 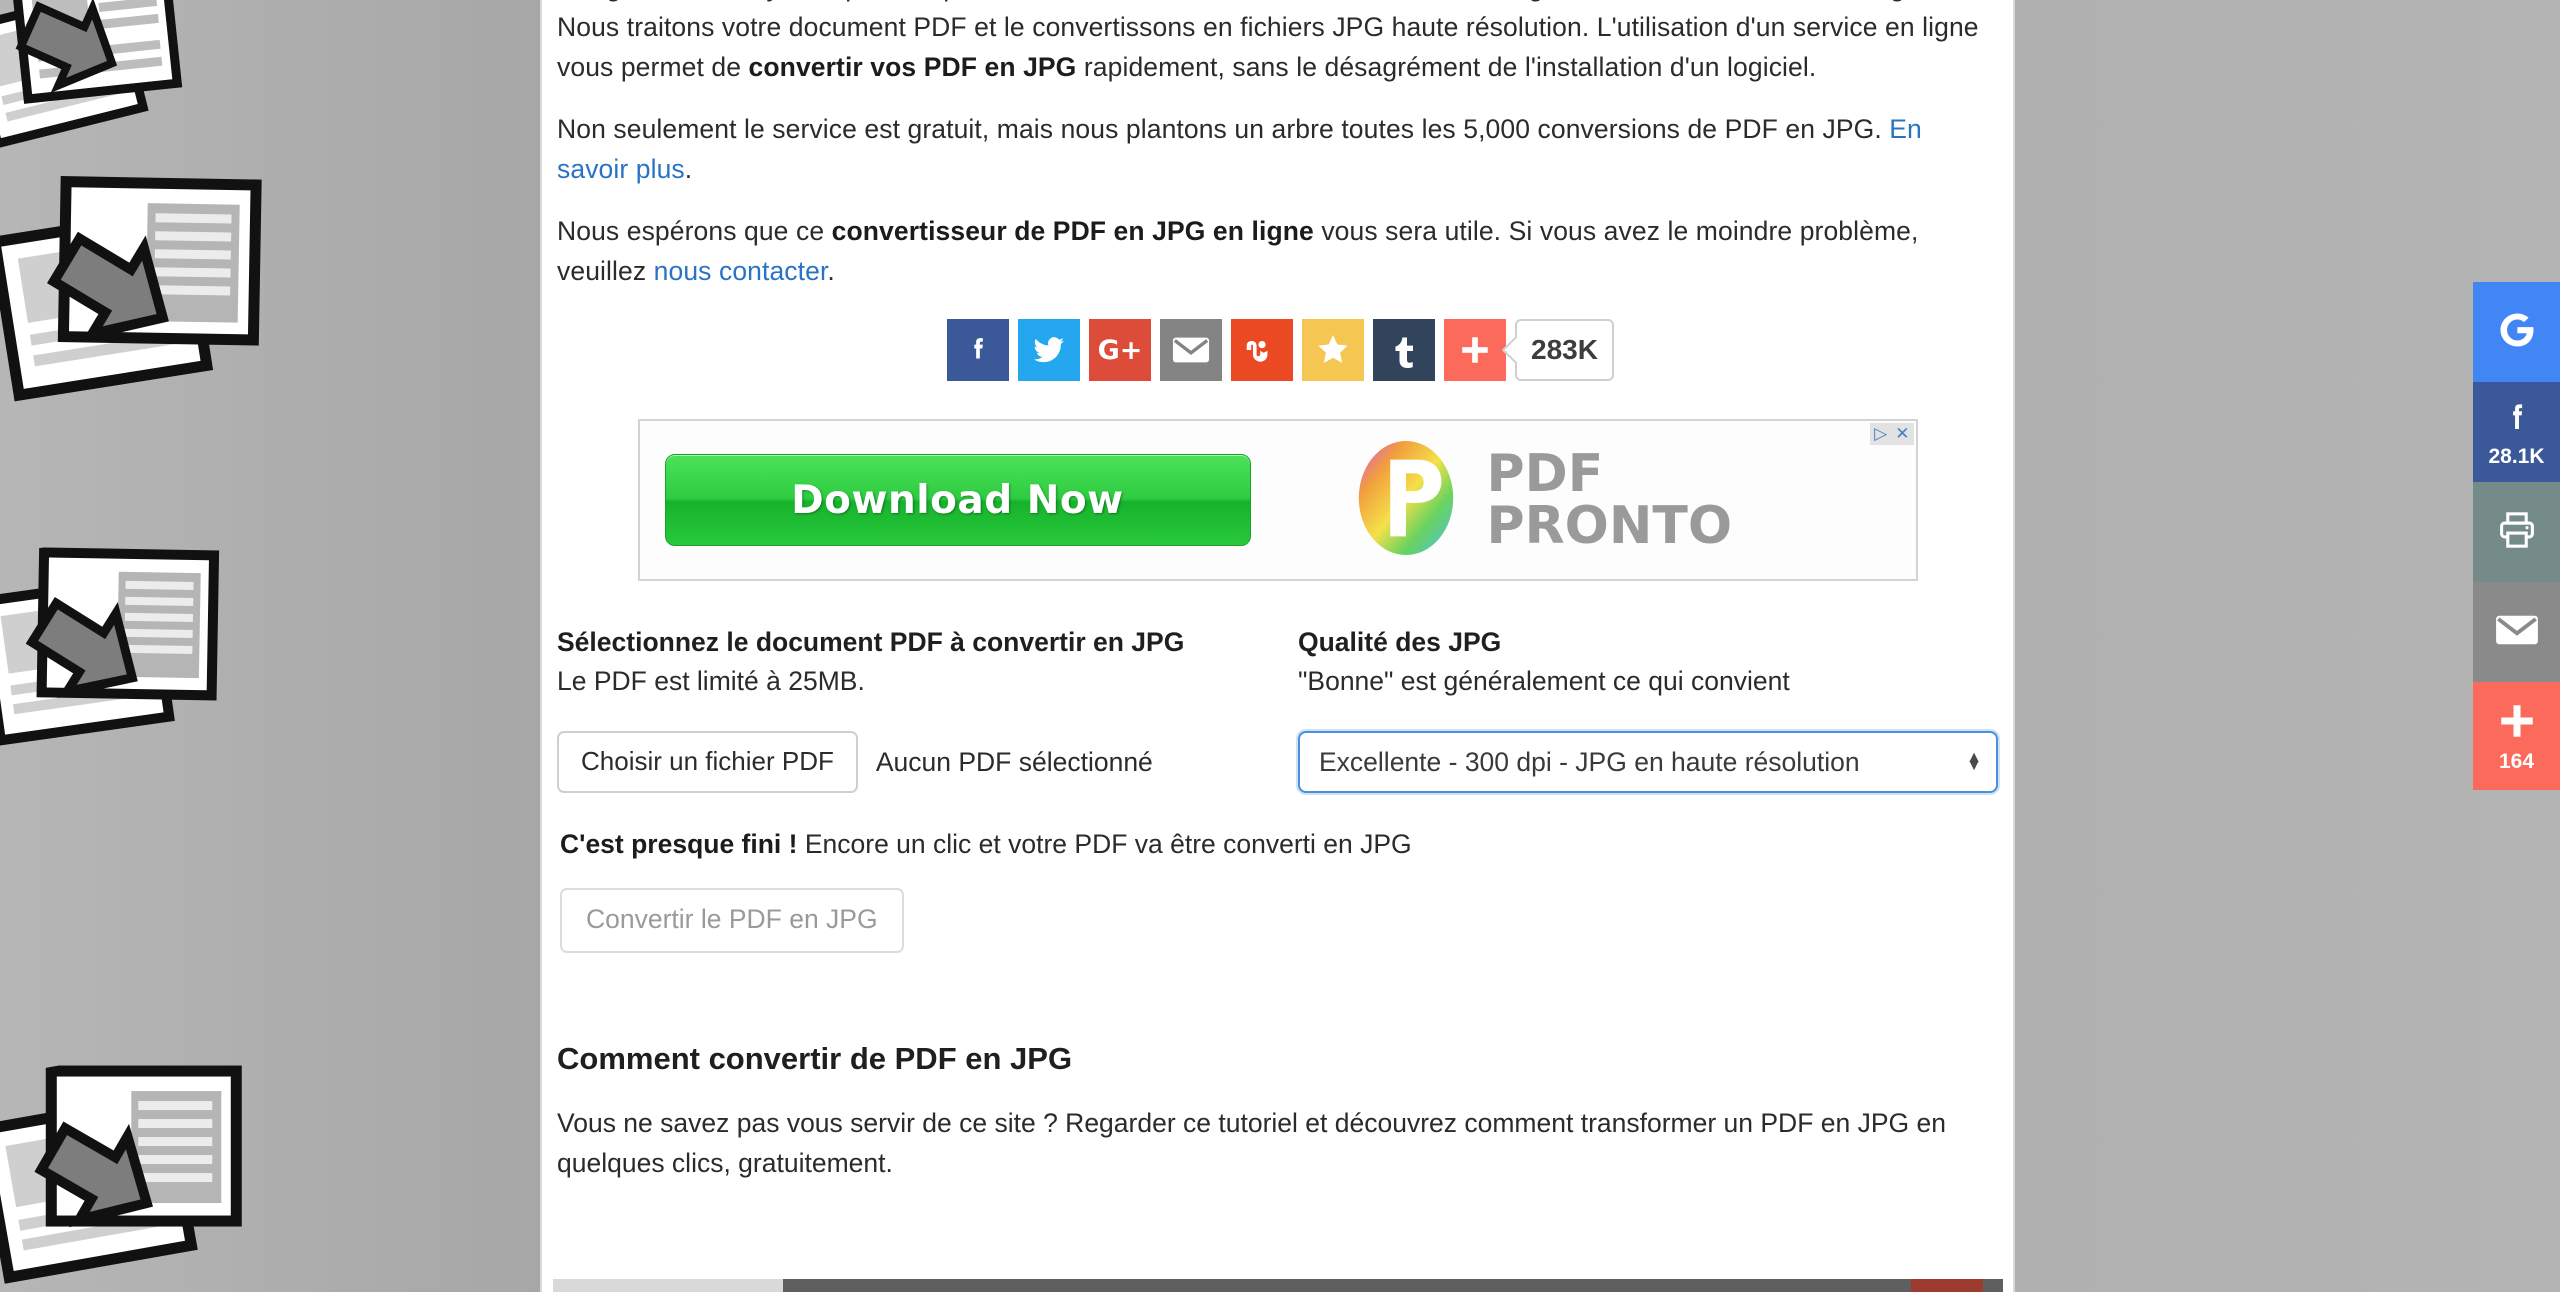 What do you see at coordinates (707, 762) in the screenshot?
I see `choose-file-button: Choisir un fichier PDF` at bounding box center [707, 762].